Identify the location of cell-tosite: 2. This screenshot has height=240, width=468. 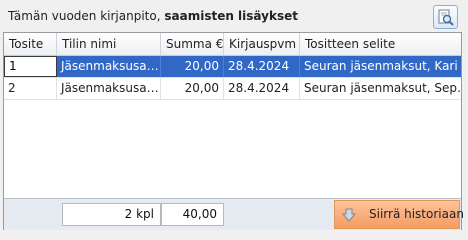
(30, 88).